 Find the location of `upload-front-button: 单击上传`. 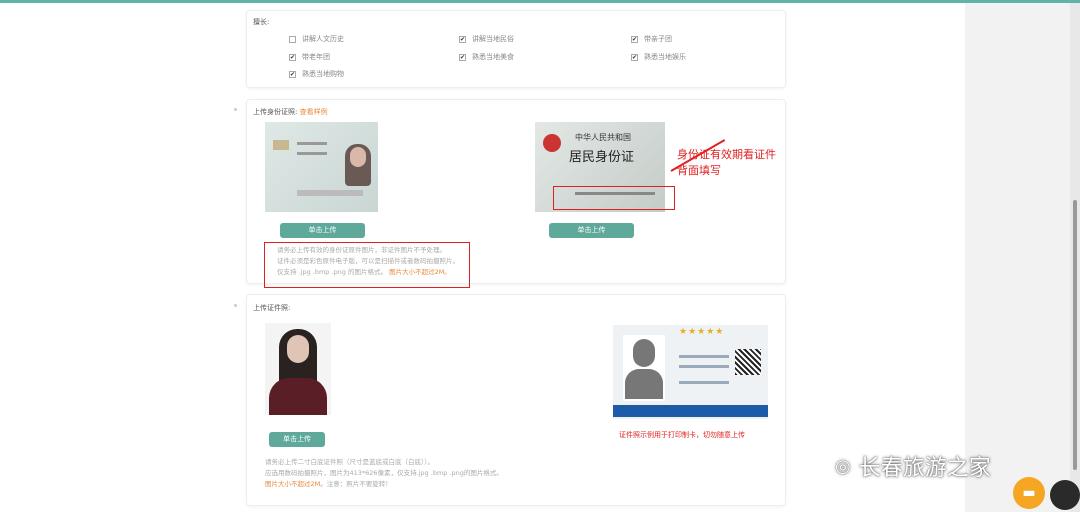

upload-front-button: 单击上传 is located at coordinates (322, 230).